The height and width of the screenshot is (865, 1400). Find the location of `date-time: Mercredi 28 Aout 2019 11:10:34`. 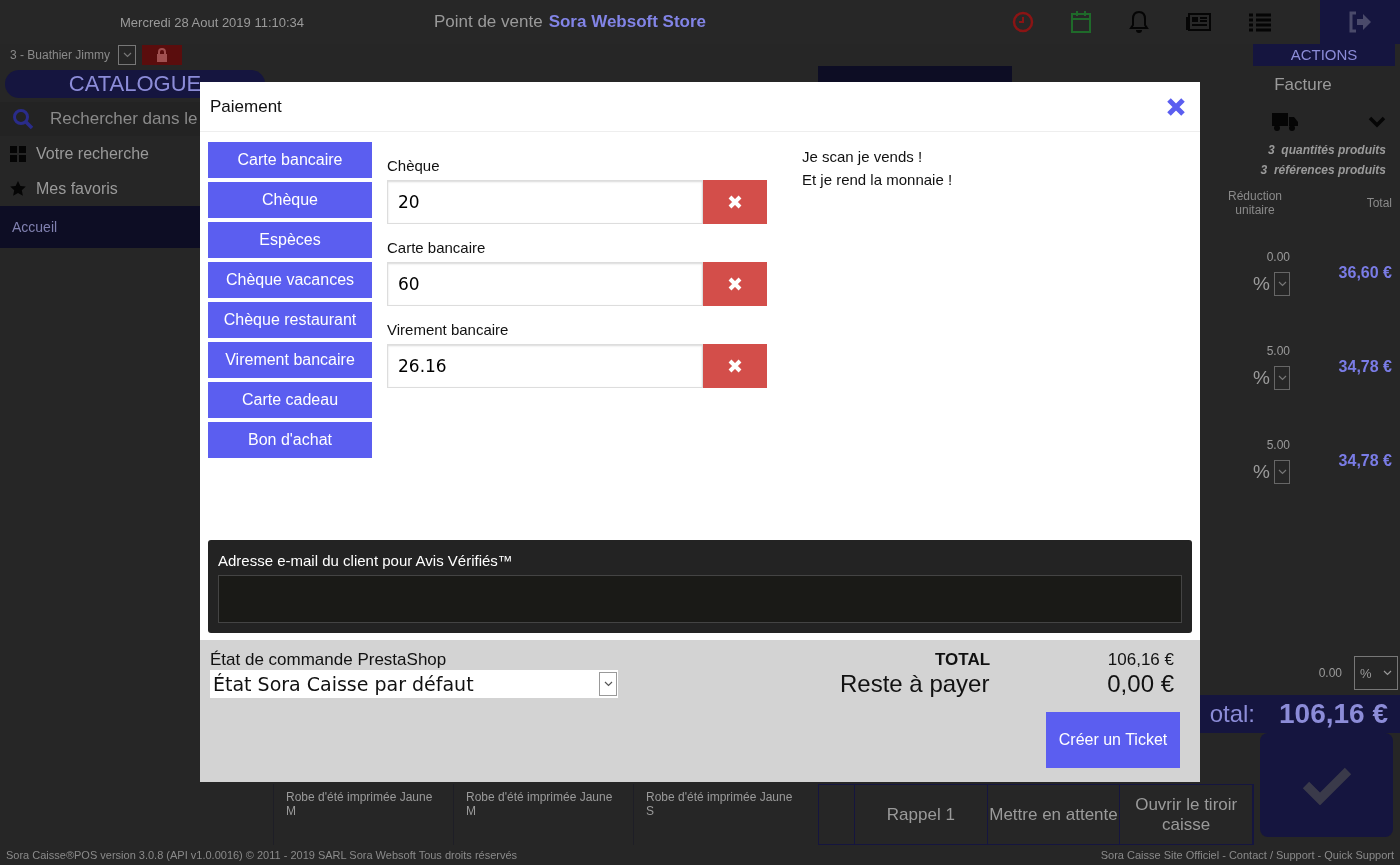

date-time: Mercredi 28 Aout 2019 11:10:34 is located at coordinates (213, 22).